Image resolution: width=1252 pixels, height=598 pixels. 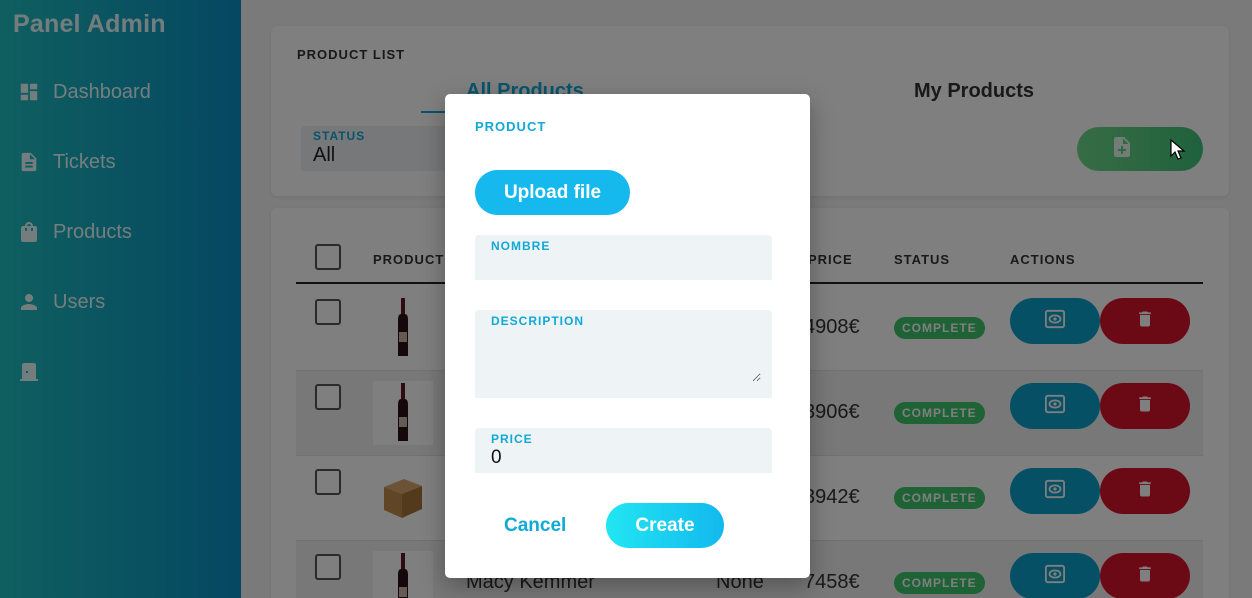 What do you see at coordinates (535, 525) in the screenshot?
I see `cancel-button: Cancel` at bounding box center [535, 525].